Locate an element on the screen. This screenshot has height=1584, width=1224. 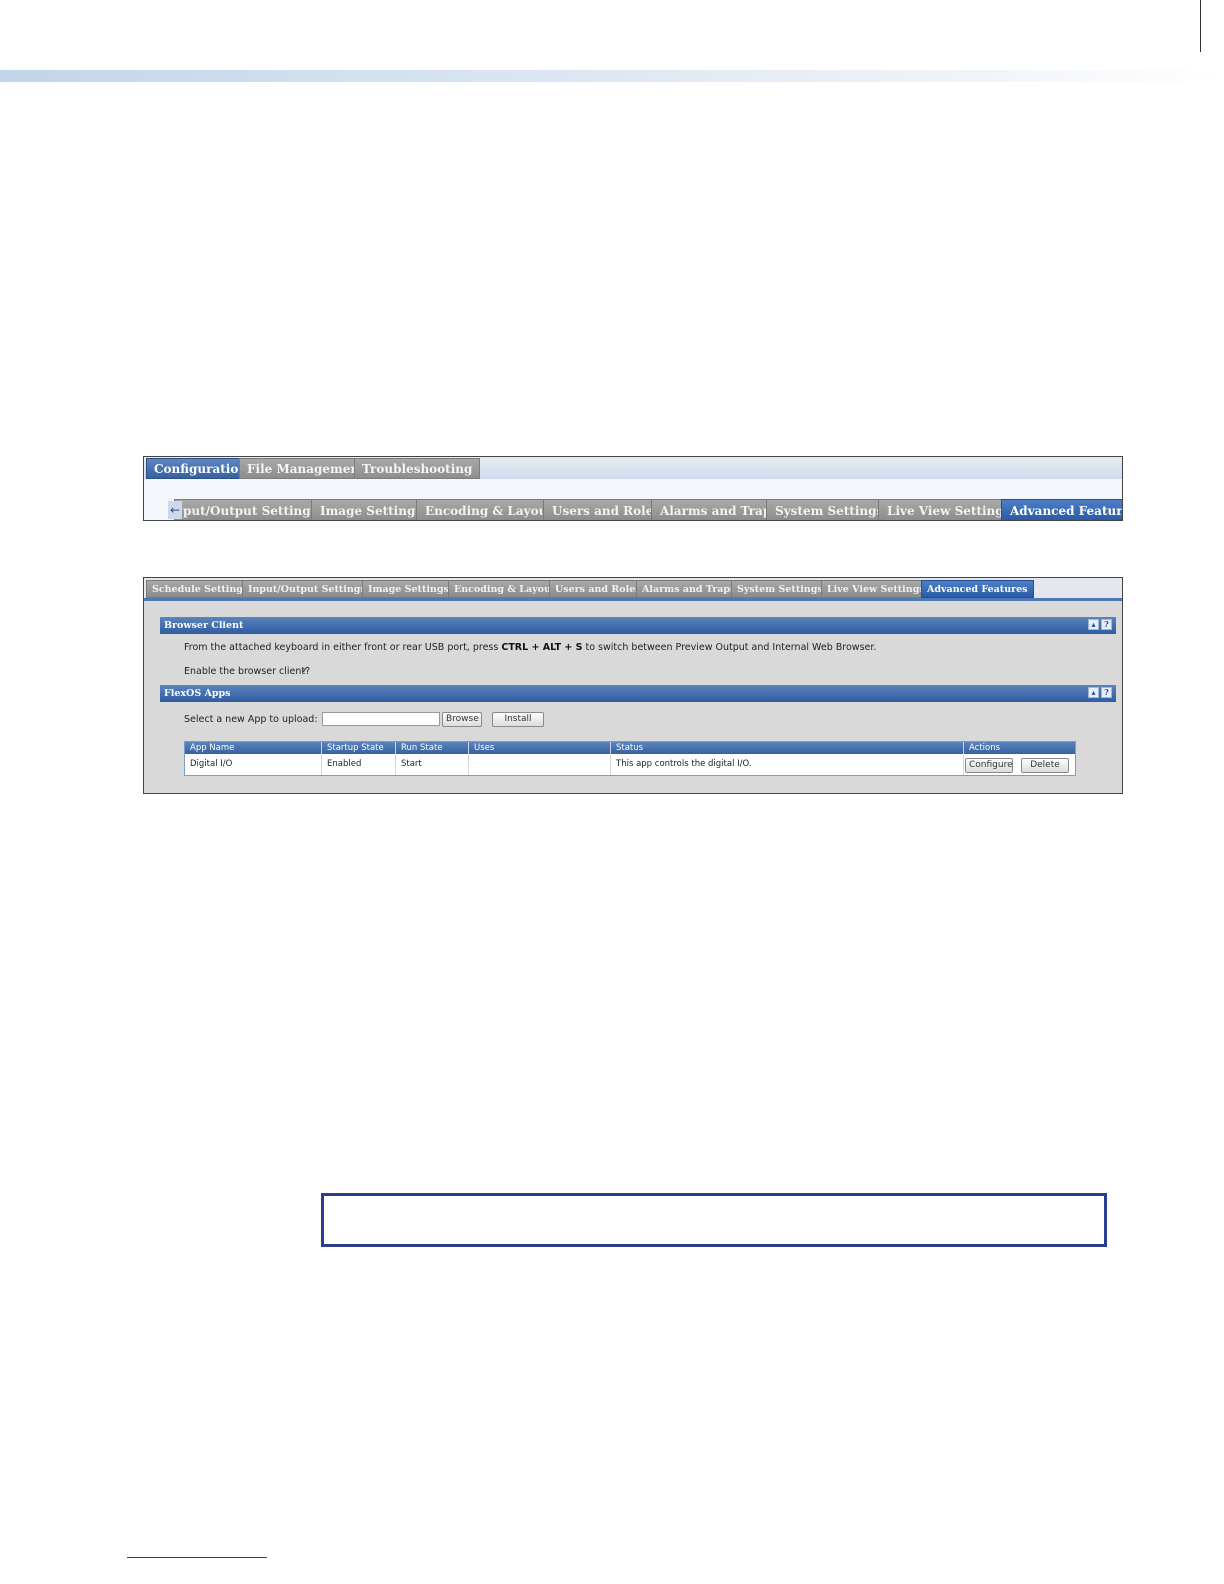
browser-client-header: Browser Client ▴? is located at coordinates (638, 625).